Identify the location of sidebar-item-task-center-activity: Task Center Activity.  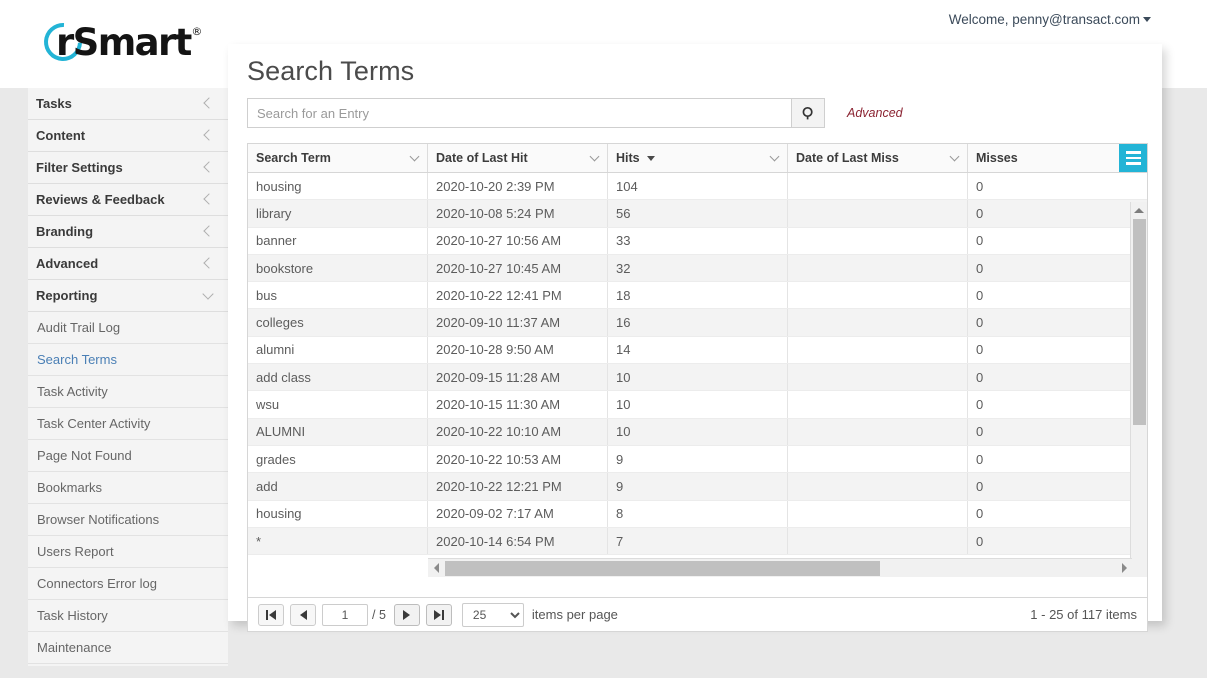
(128, 424).